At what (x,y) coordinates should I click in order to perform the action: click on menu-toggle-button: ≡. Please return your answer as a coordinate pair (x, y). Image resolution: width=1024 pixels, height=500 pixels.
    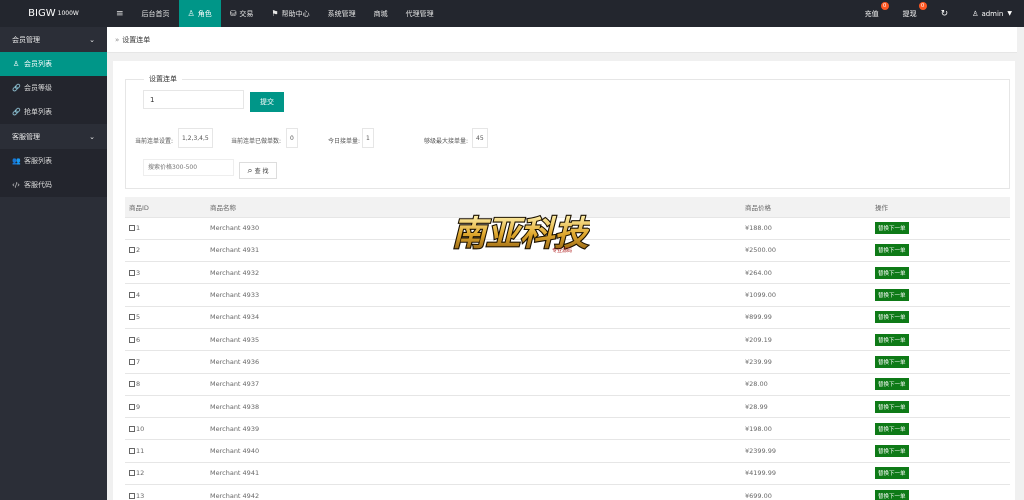
    Looking at the image, I should click on (120, 13).